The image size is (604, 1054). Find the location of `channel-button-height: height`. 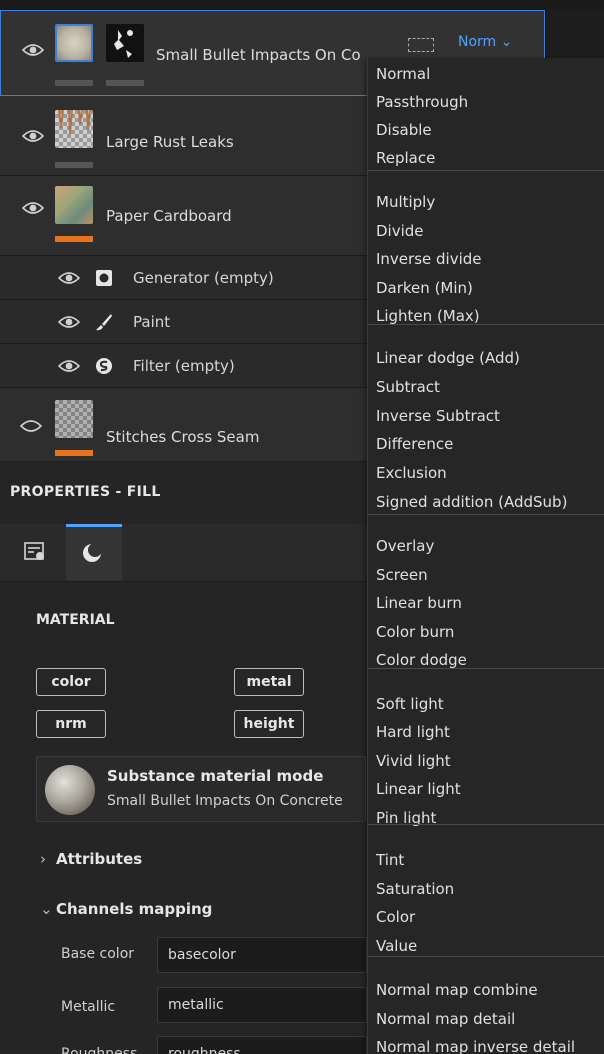

channel-button-height: height is located at coordinates (269, 724).